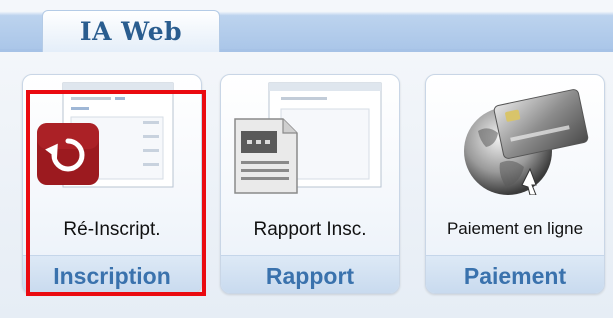 The height and width of the screenshot is (318, 613). What do you see at coordinates (515, 135) in the screenshot?
I see `credit-card-globe-icon` at bounding box center [515, 135].